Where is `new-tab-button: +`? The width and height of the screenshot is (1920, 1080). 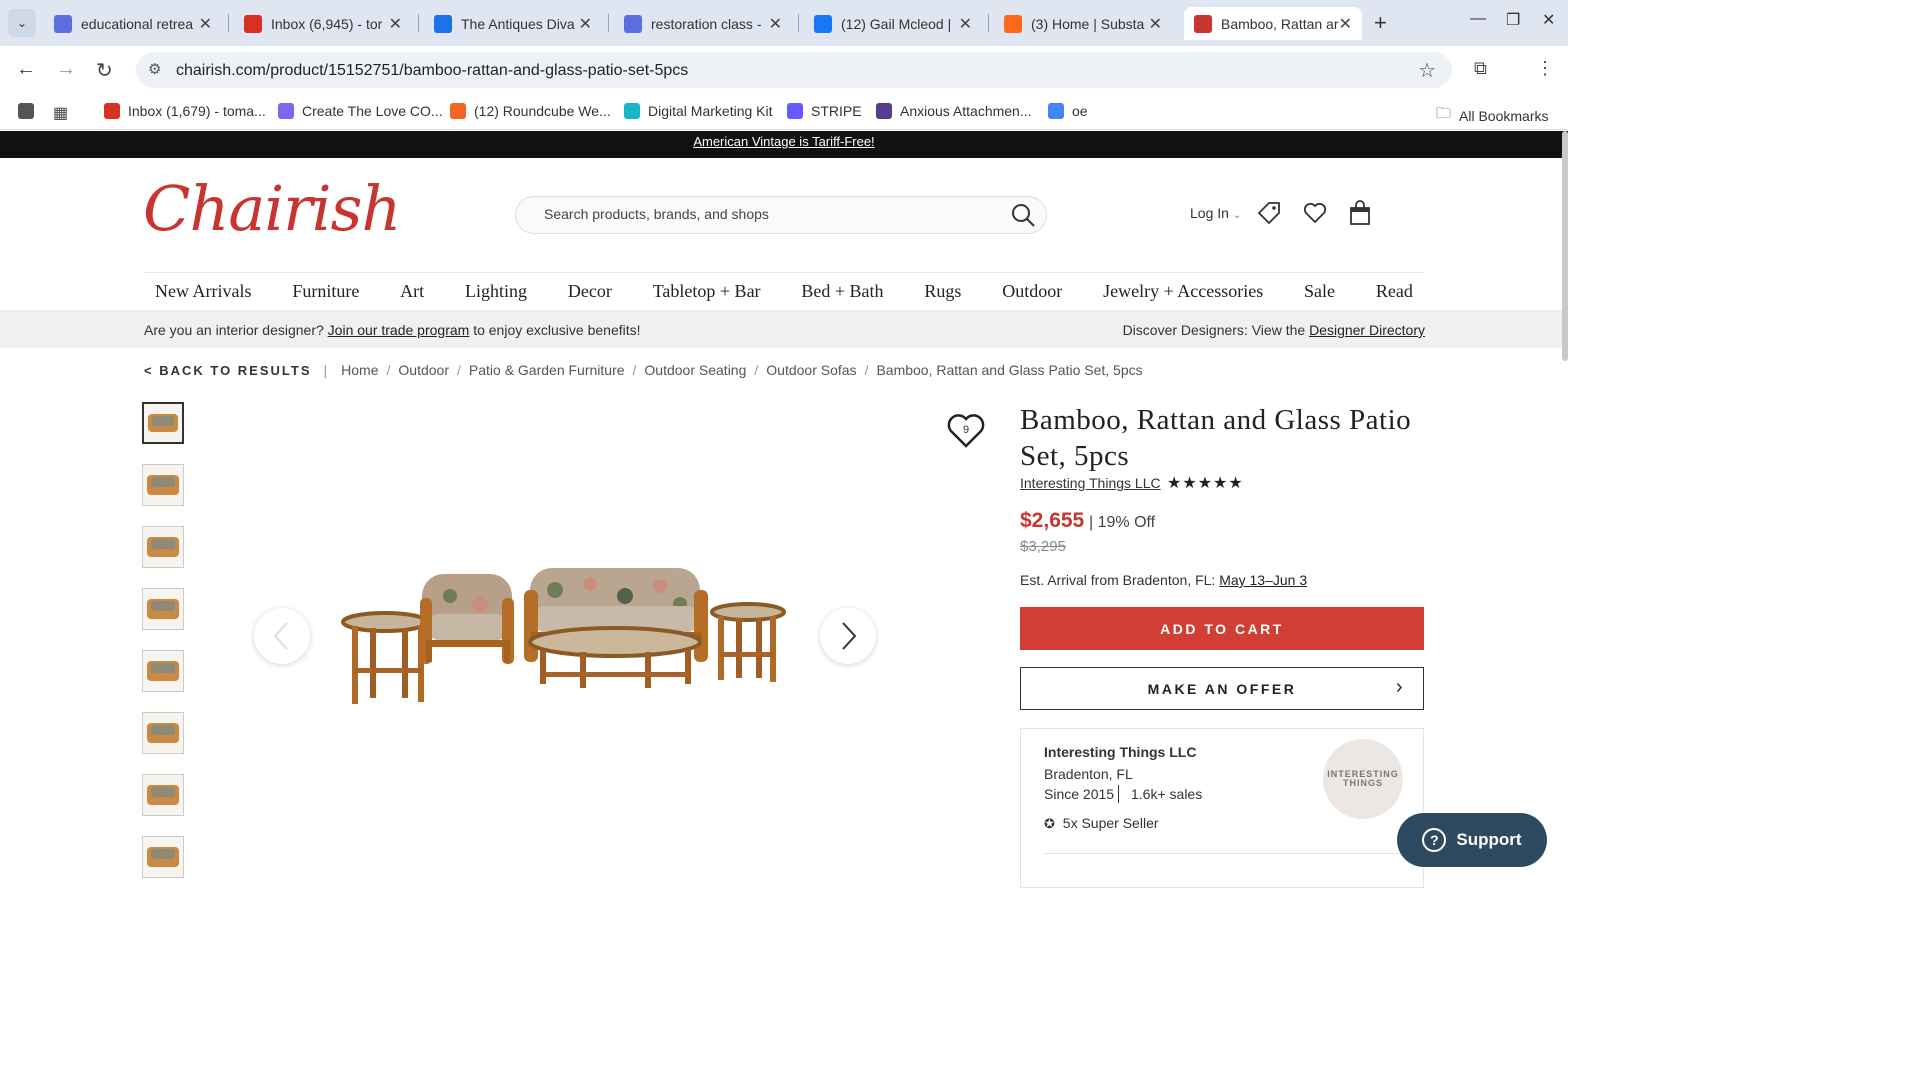
new-tab-button: + is located at coordinates (1380, 23).